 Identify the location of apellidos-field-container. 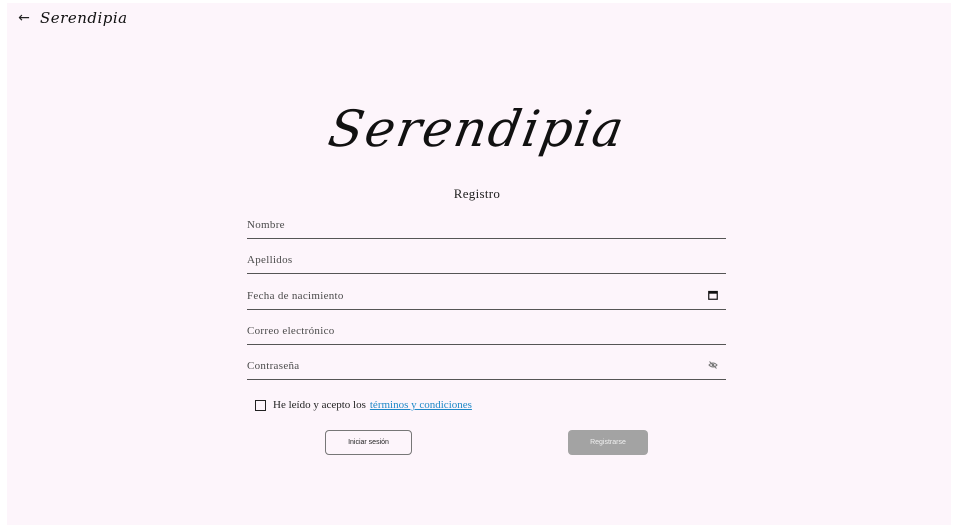
(486, 259).